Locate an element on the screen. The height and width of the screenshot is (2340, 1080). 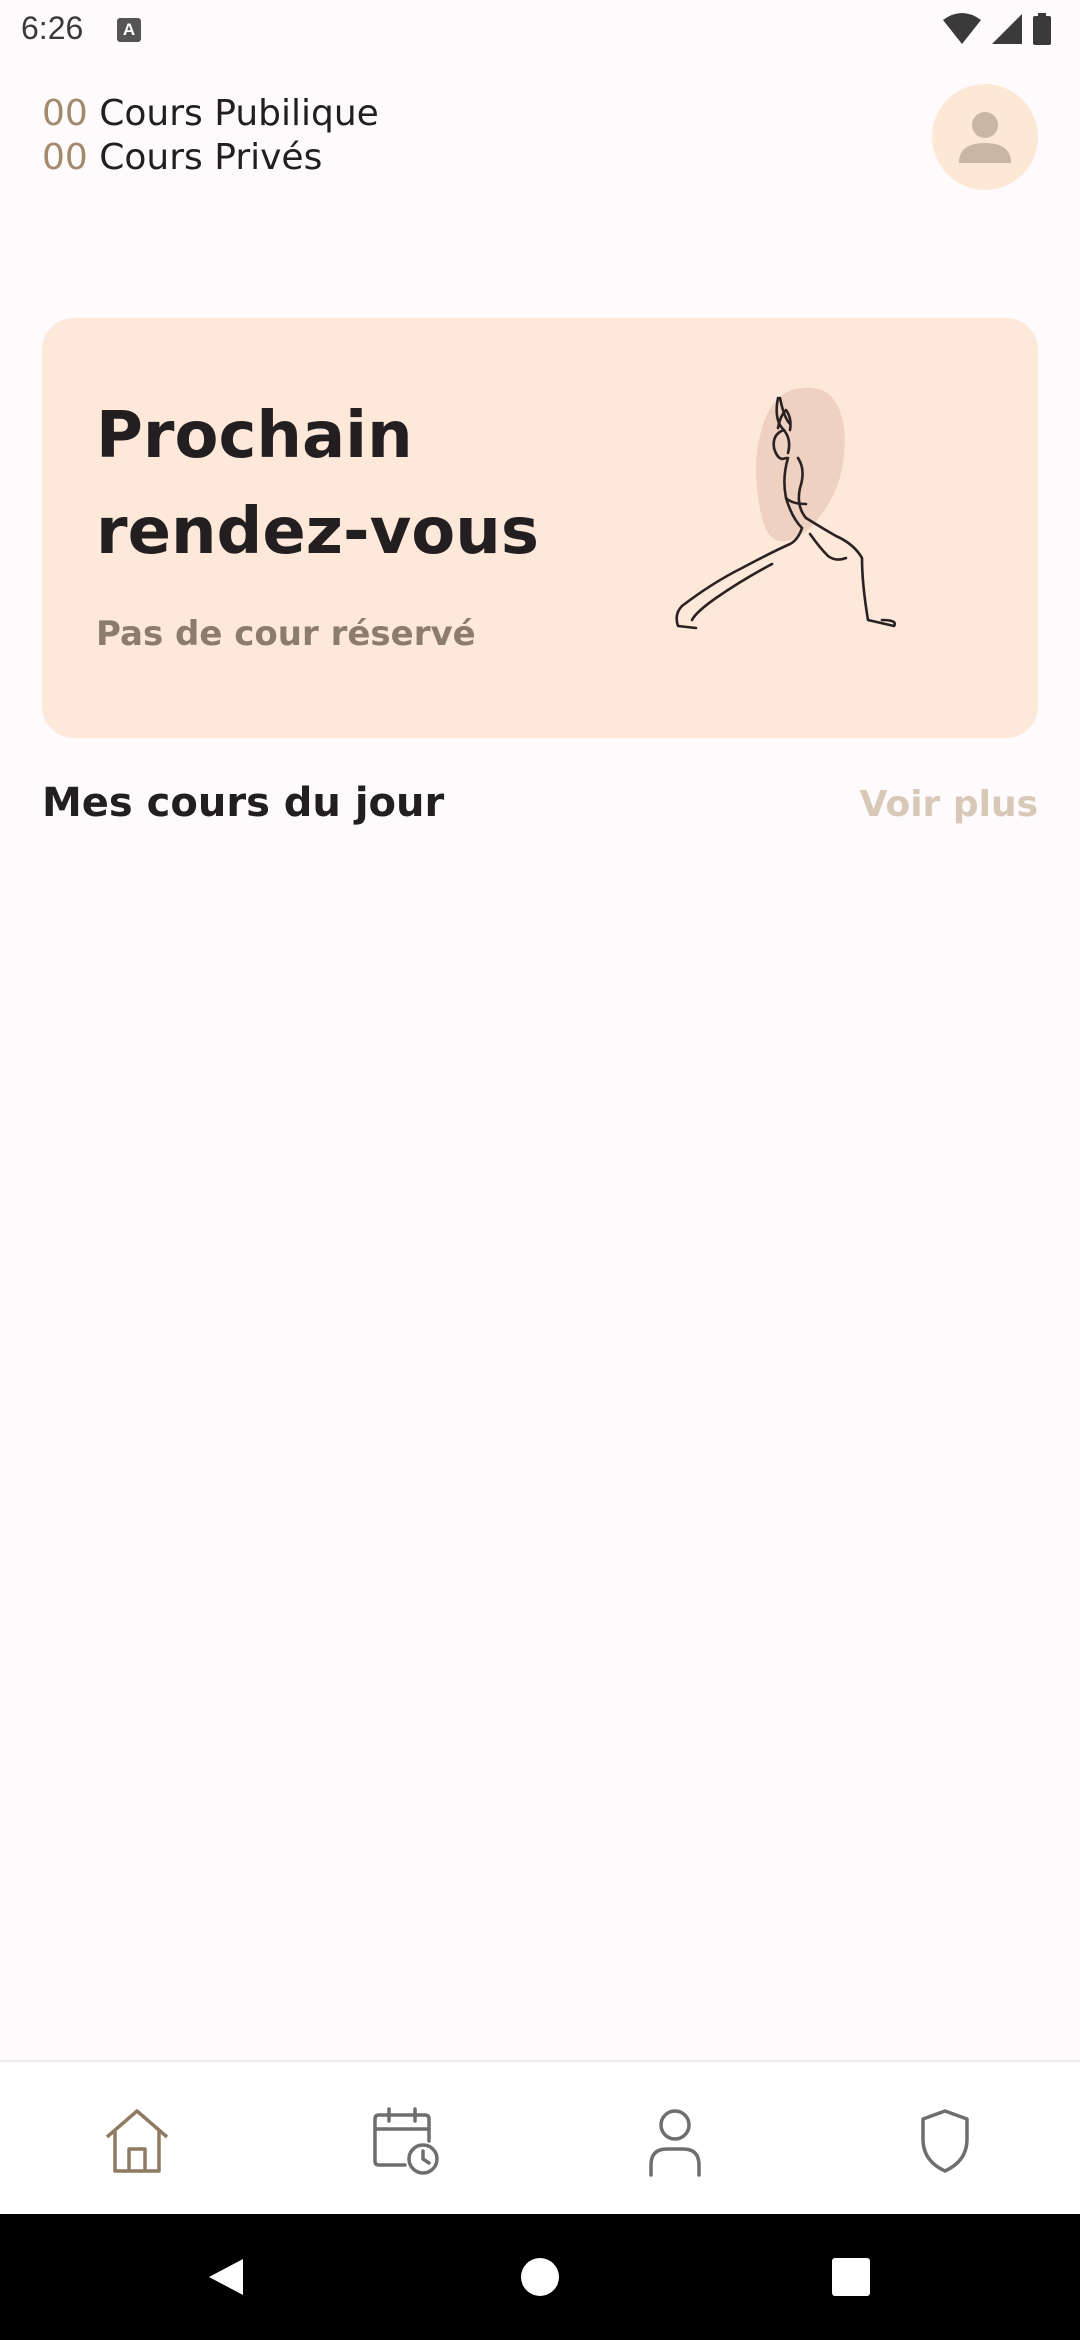
private-count-label: Cours Privés is located at coordinates (211, 157).